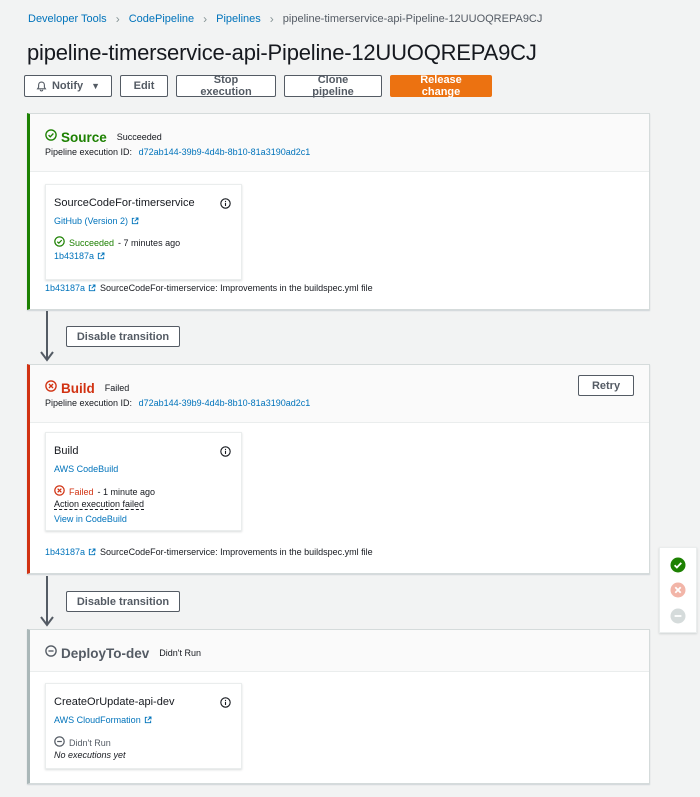 This screenshot has width=700, height=797. I want to click on action-revision: 1b43187a, so click(79, 256).